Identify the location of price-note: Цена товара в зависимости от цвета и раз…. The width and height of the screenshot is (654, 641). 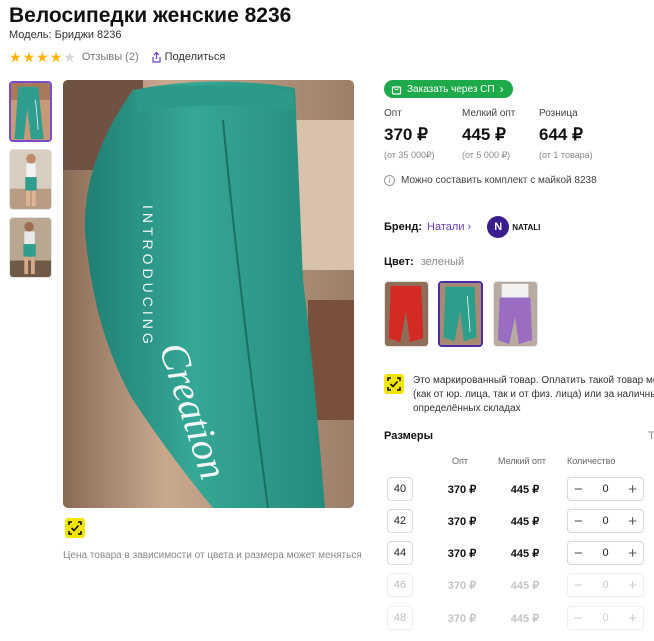
(212, 555).